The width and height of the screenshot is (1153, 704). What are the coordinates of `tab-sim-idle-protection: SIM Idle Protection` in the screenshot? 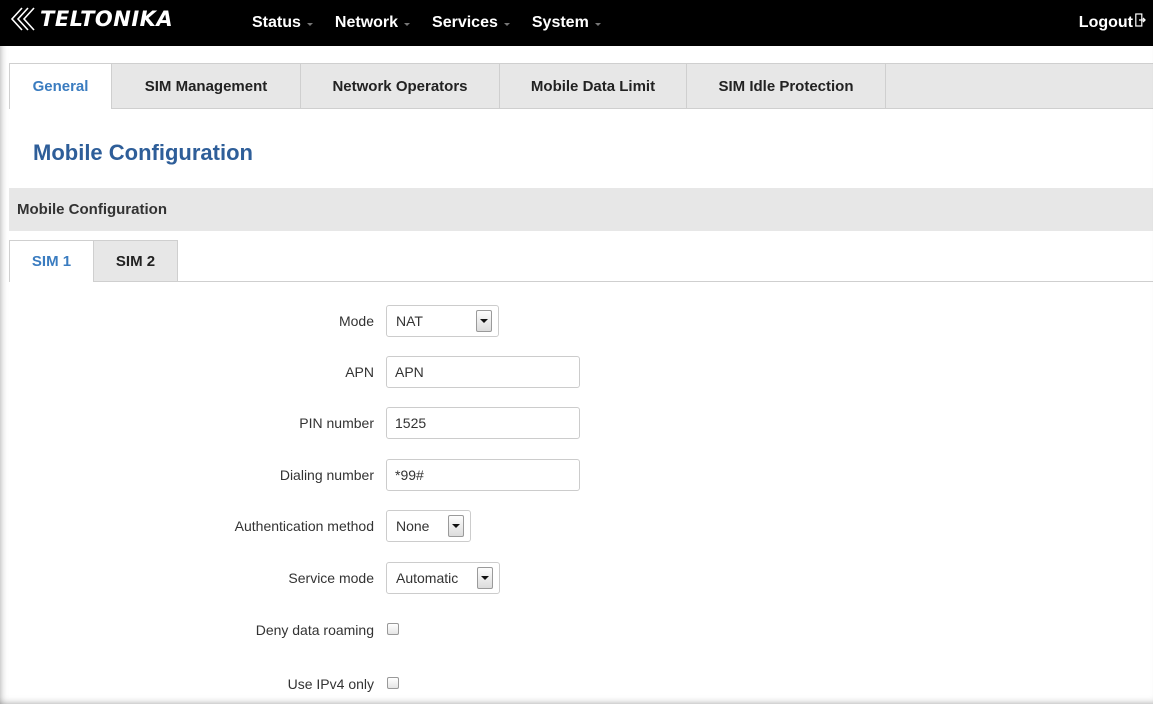 It's located at (786, 86).